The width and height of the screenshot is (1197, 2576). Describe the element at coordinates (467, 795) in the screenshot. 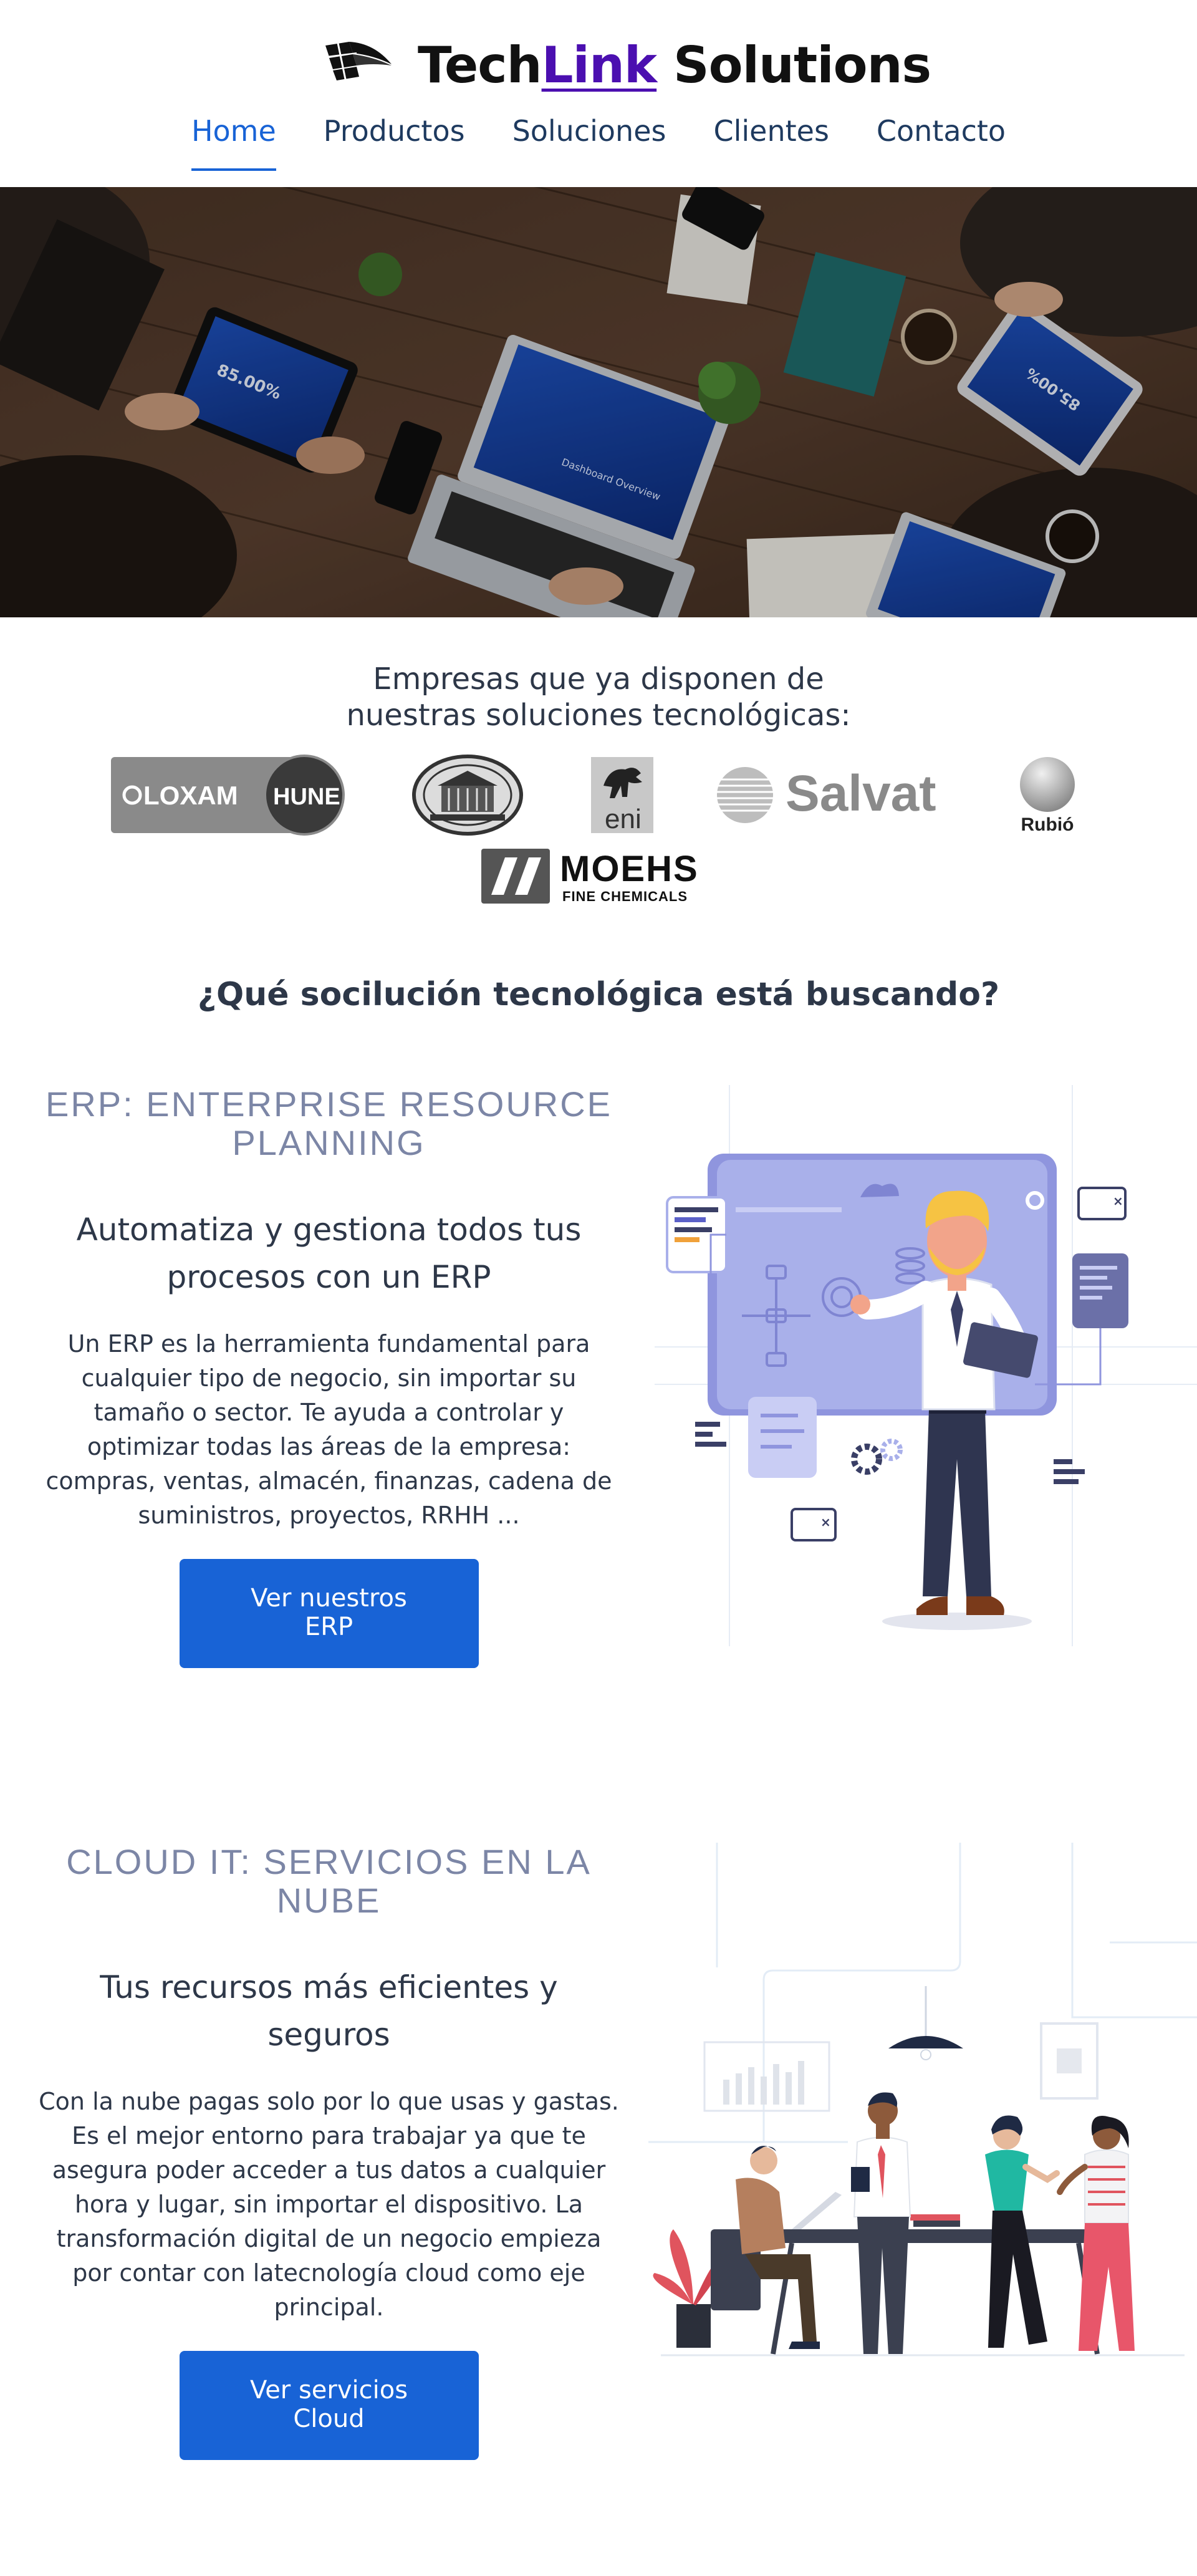

I see `client-logo-seal` at that location.